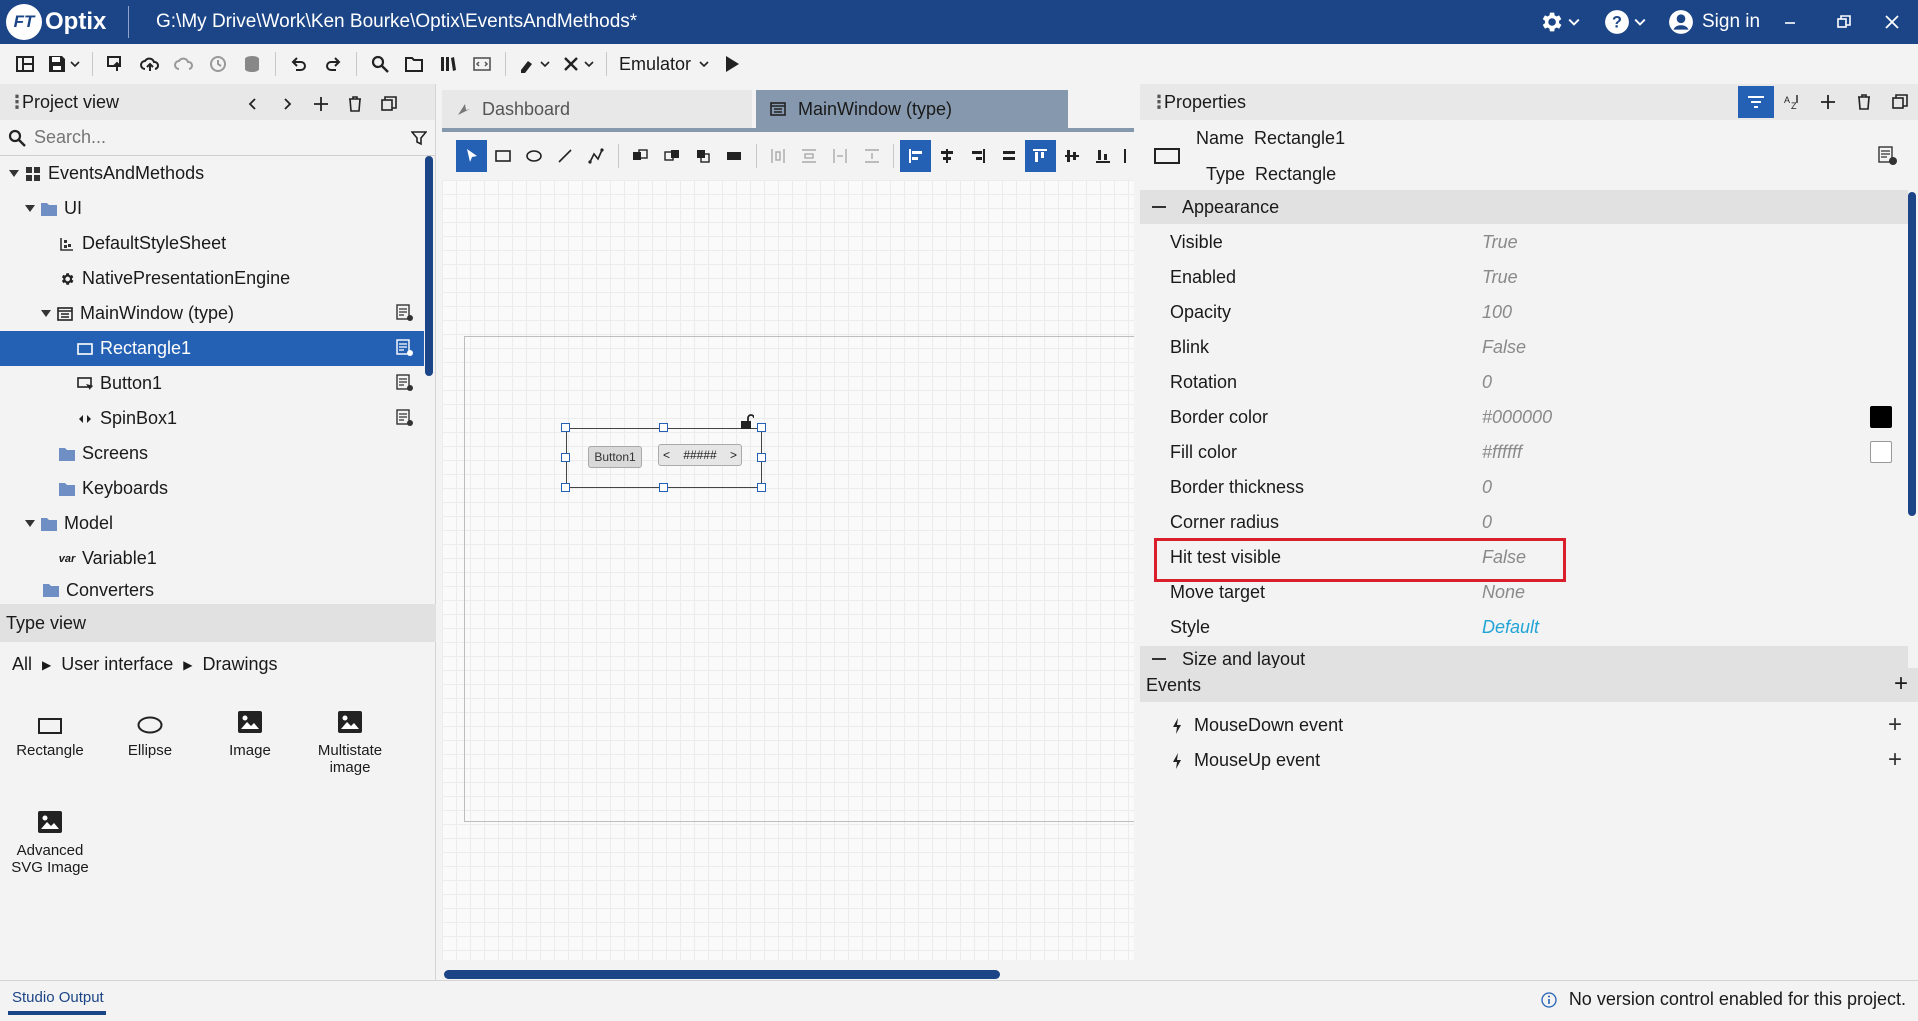 This screenshot has height=1021, width=1918. I want to click on line-tool, so click(565, 156).